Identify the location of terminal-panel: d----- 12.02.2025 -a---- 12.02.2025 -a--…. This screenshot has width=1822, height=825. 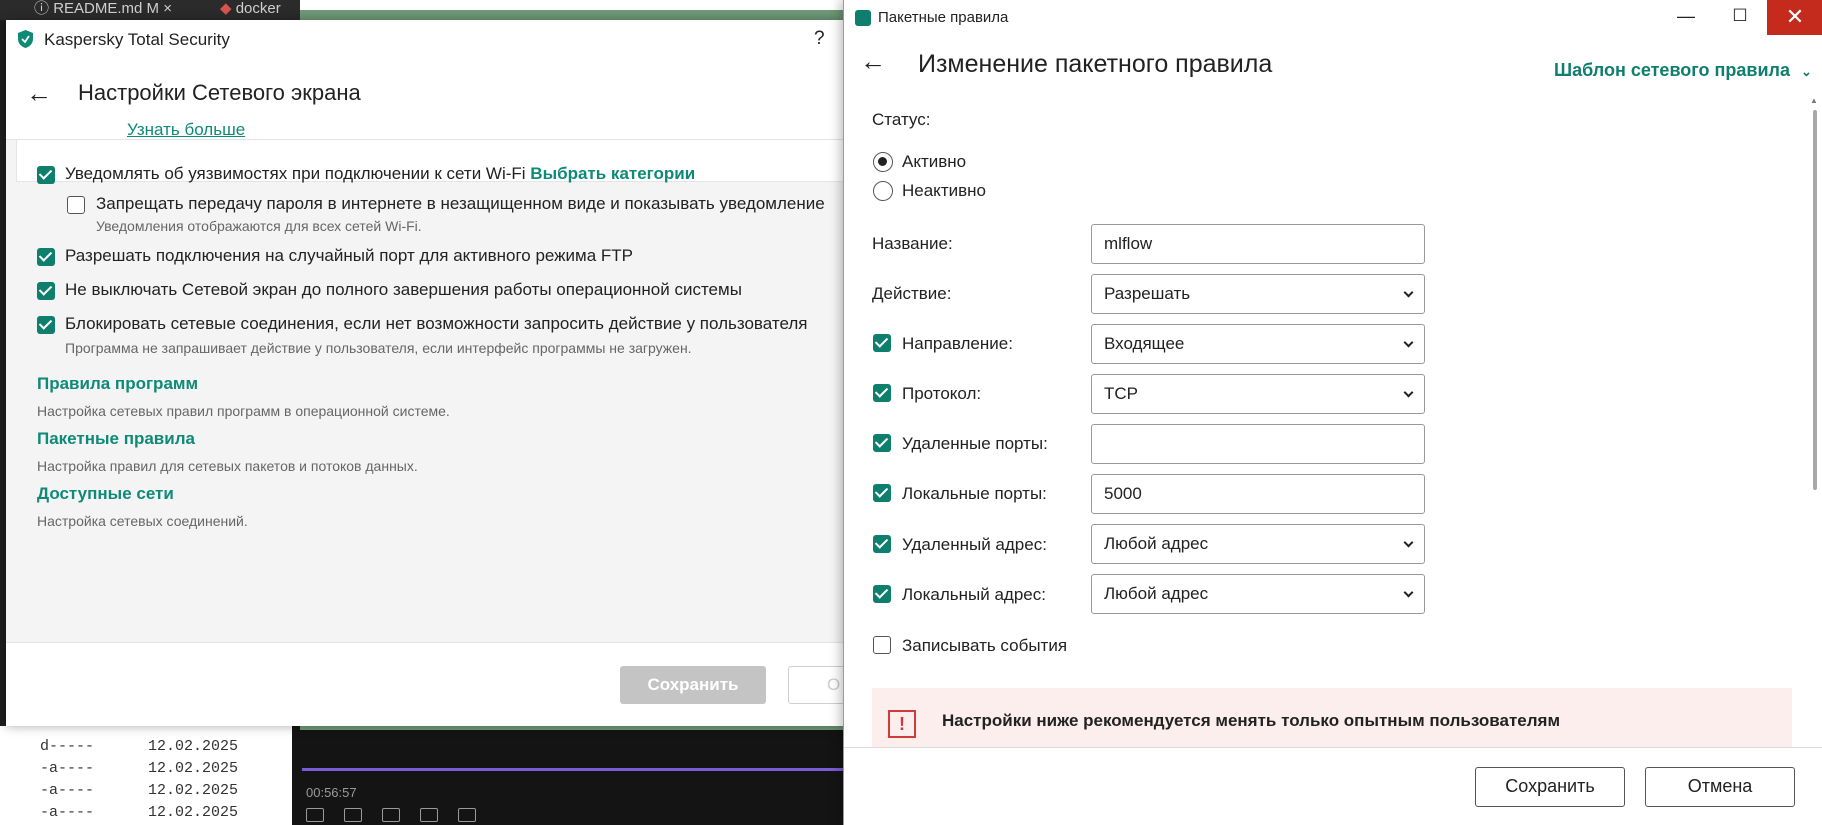
(146, 775).